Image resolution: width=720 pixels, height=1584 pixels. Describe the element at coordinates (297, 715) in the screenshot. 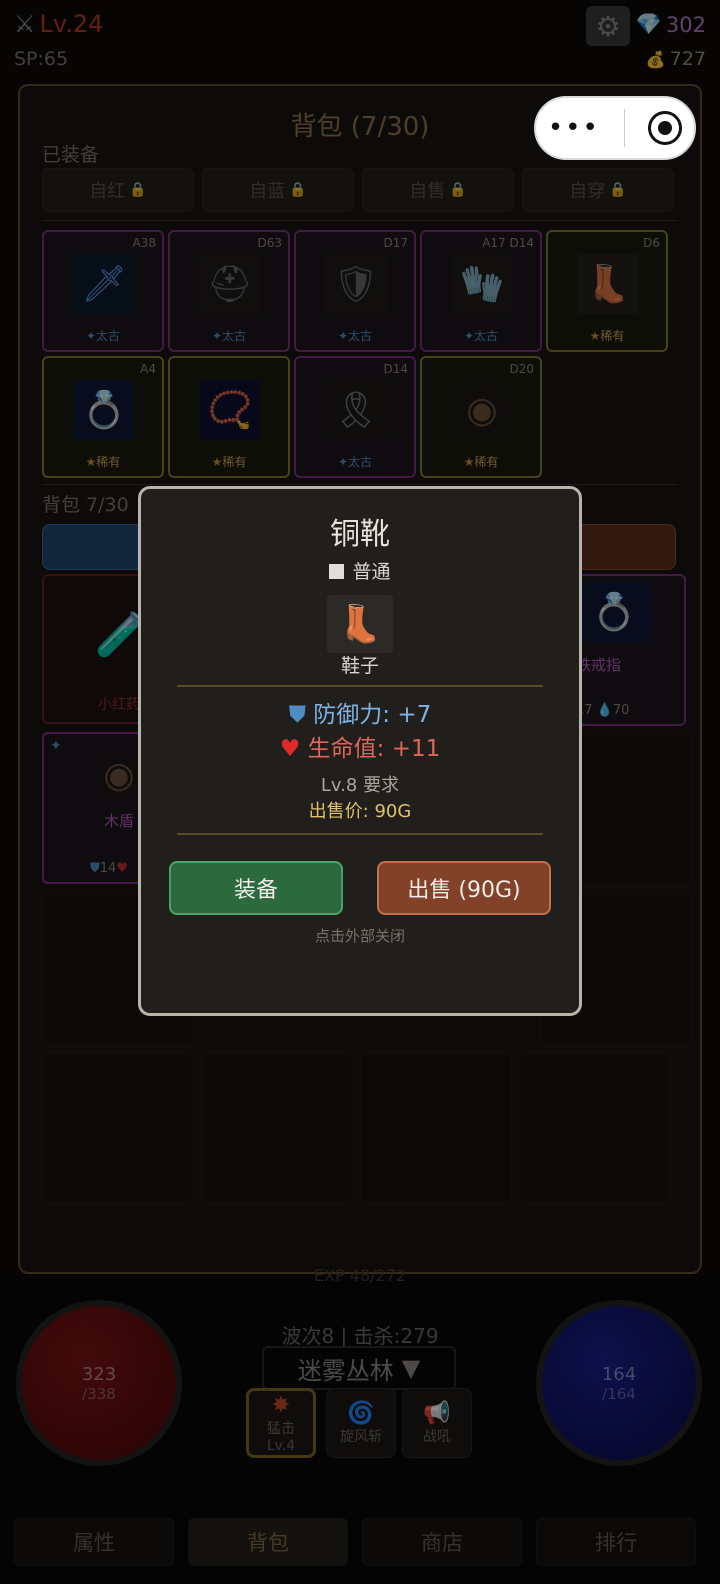

I see `shield-icon: ⛊` at that location.